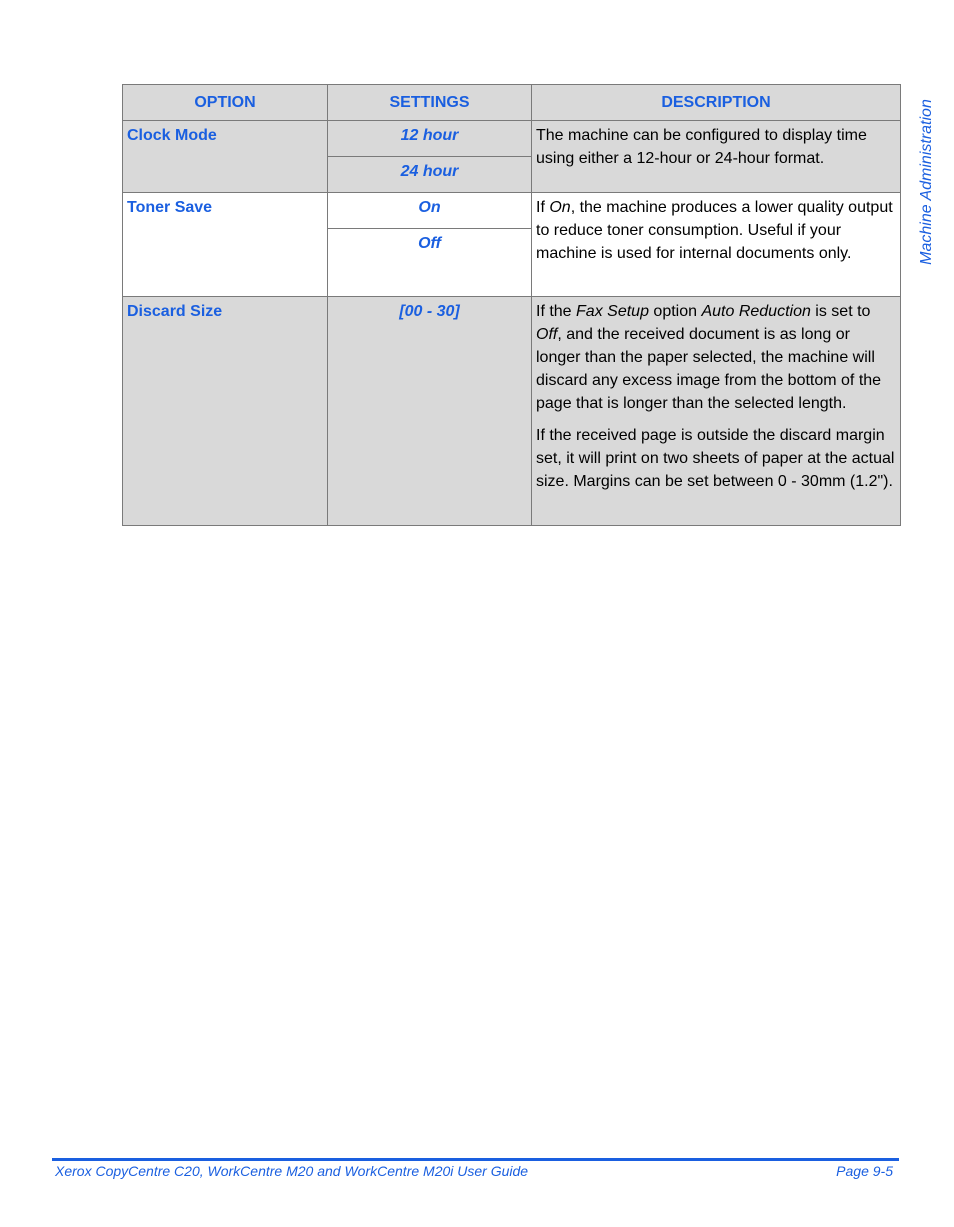 This screenshot has height=1227, width=954. Describe the element at coordinates (429, 102) in the screenshot. I see `header-settings: SETTINGS` at that location.